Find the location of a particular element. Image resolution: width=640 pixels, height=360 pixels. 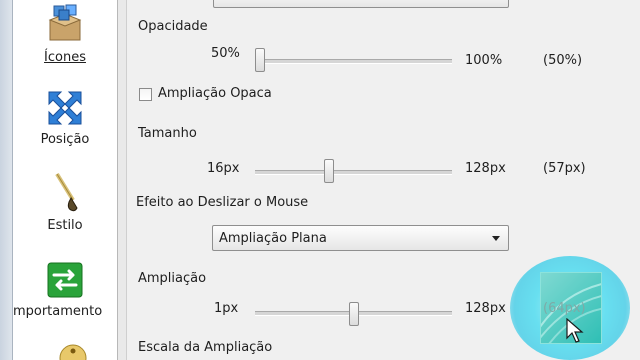

window-left-edge is located at coordinates (6, 180).